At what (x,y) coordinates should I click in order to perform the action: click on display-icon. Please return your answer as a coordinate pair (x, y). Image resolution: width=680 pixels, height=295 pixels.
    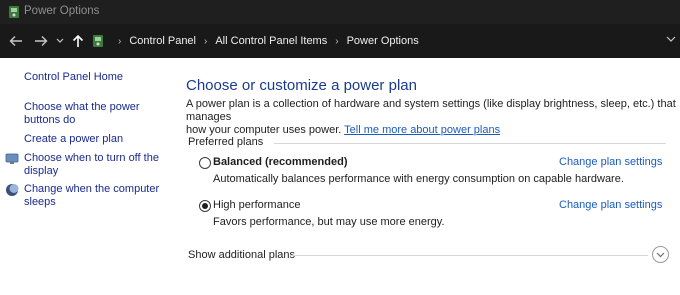
    Looking at the image, I should click on (12, 158).